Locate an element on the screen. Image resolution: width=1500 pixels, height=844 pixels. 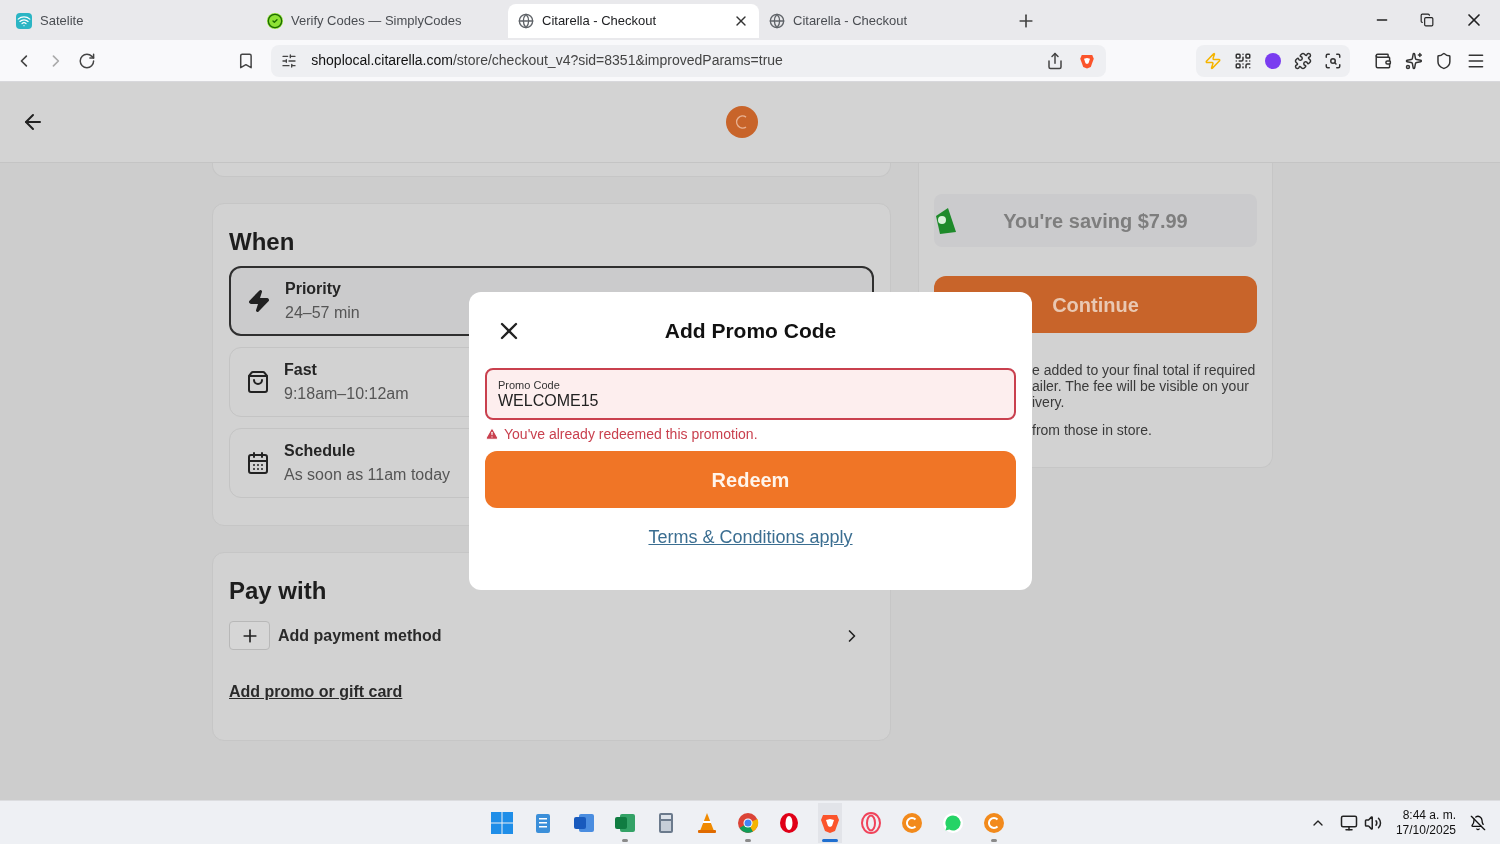
option-title: Fast is located at coordinates (301, 370).